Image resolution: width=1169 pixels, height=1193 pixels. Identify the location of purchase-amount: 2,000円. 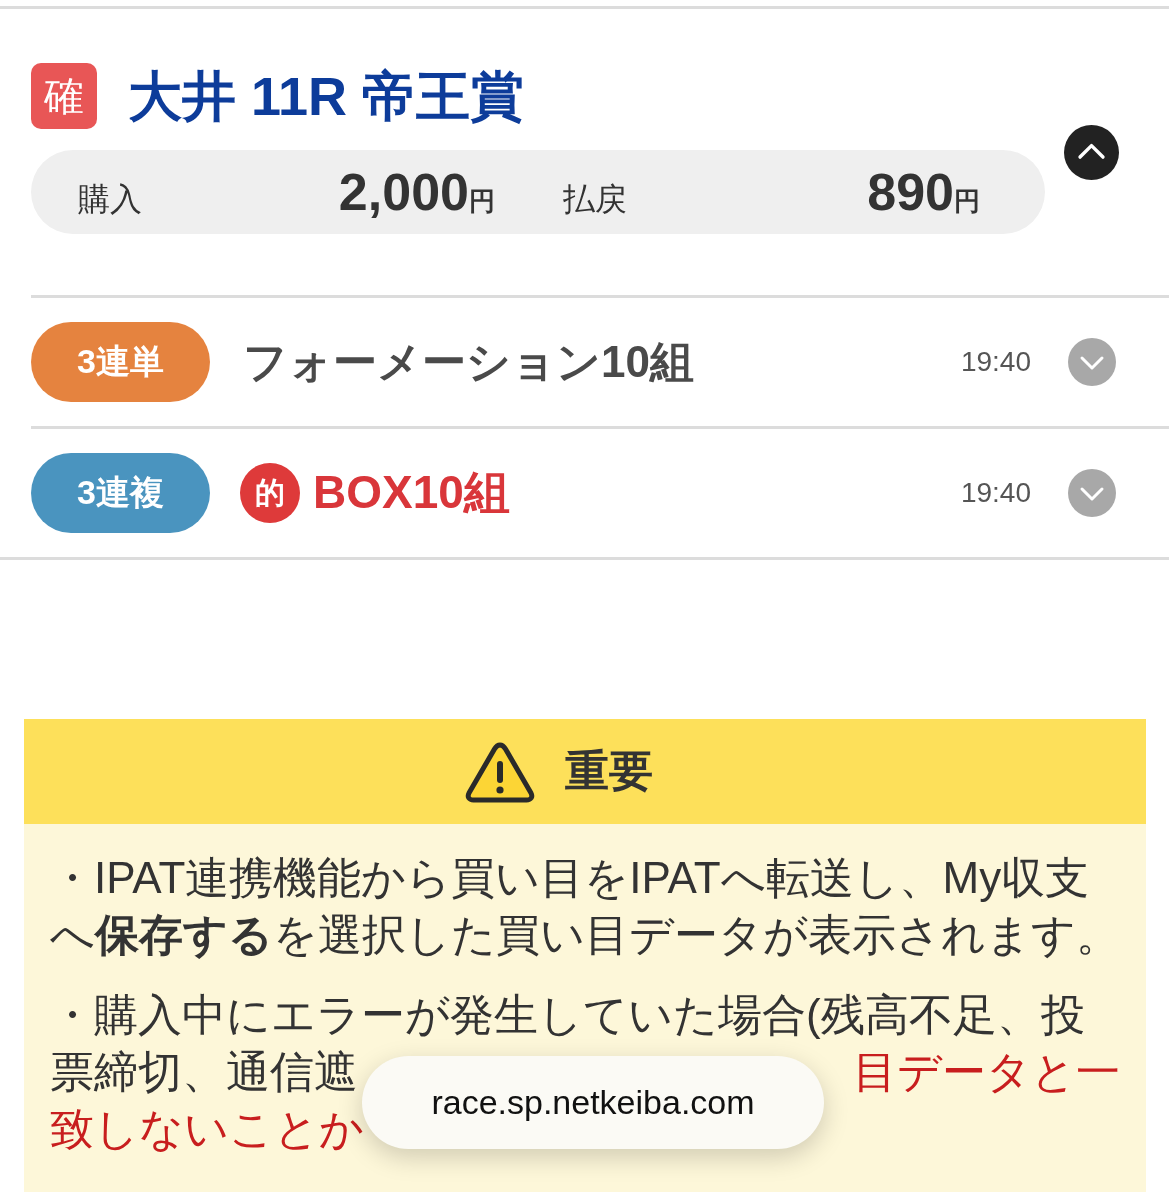
(416, 192).